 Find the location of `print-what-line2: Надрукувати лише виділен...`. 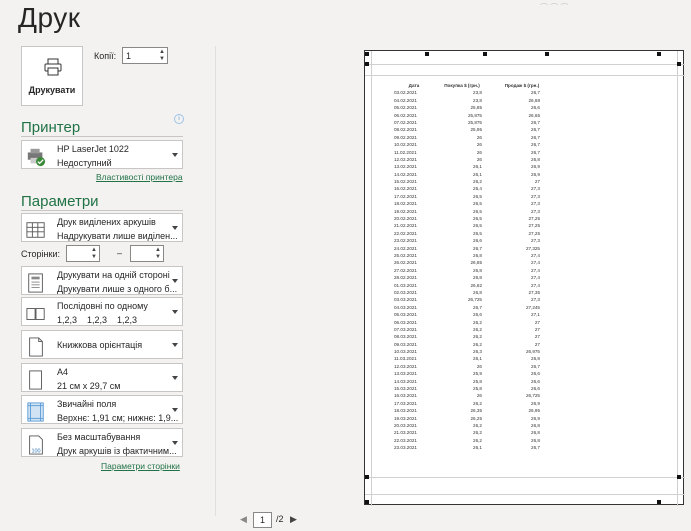

print-what-line2: Надрукувати лише виділен... is located at coordinates (117, 236).